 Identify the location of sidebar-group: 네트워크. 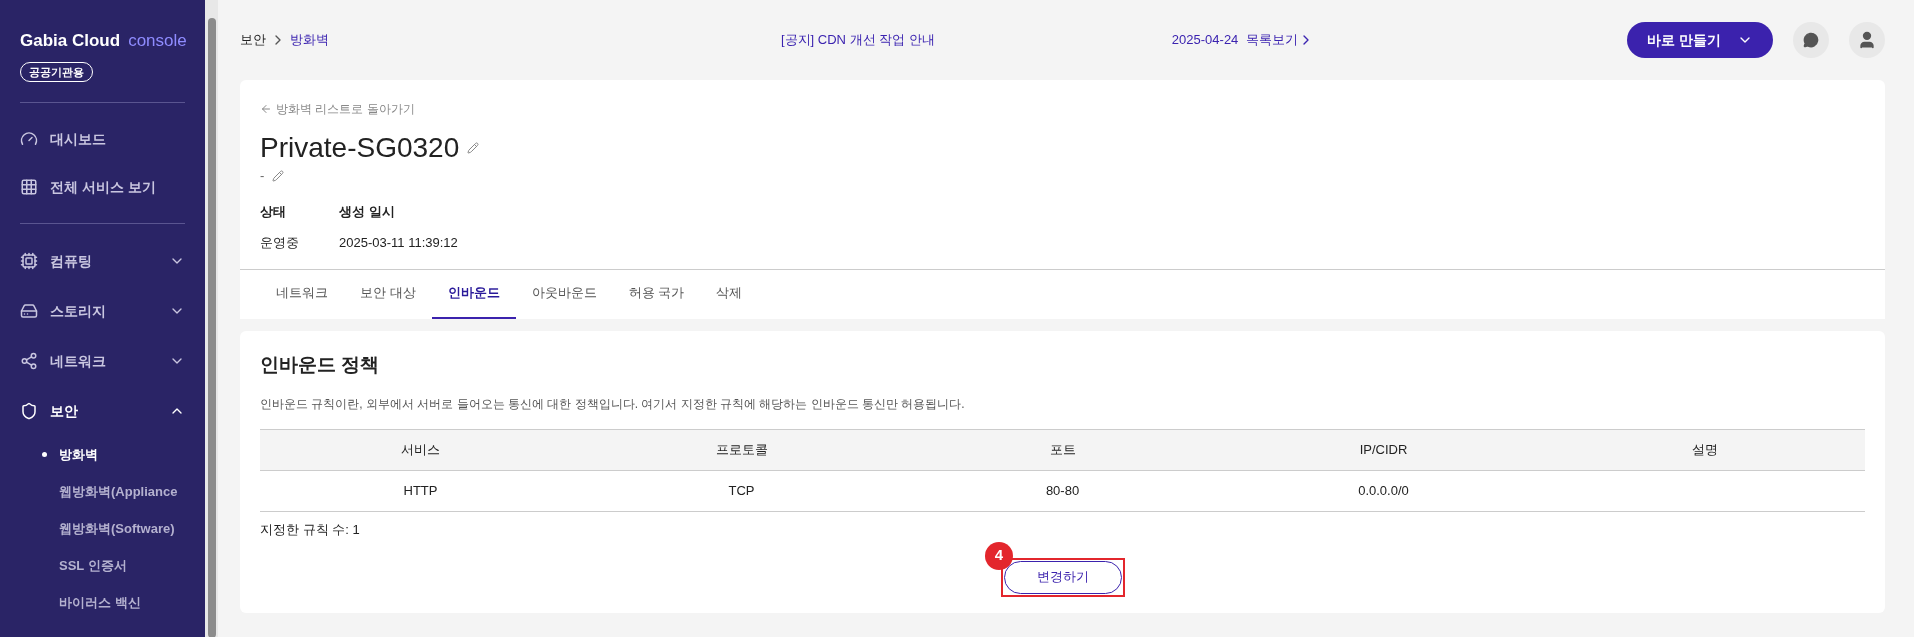
(102, 361).